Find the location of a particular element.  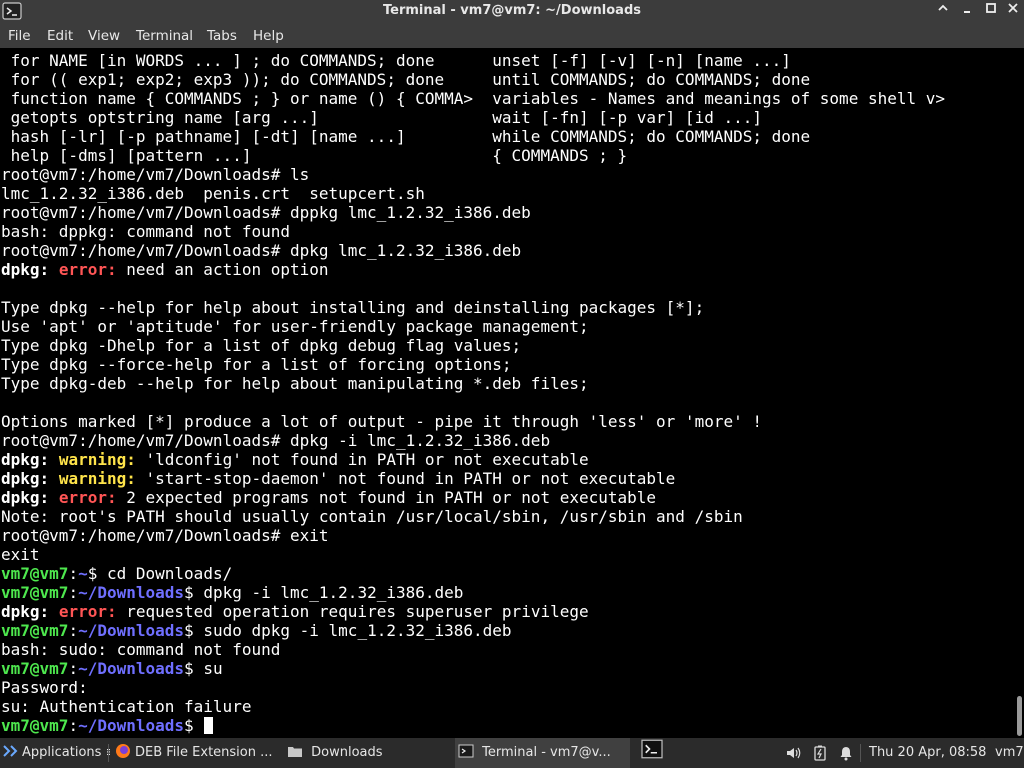

terminal-line: su: Authentication failure is located at coordinates (473, 706).